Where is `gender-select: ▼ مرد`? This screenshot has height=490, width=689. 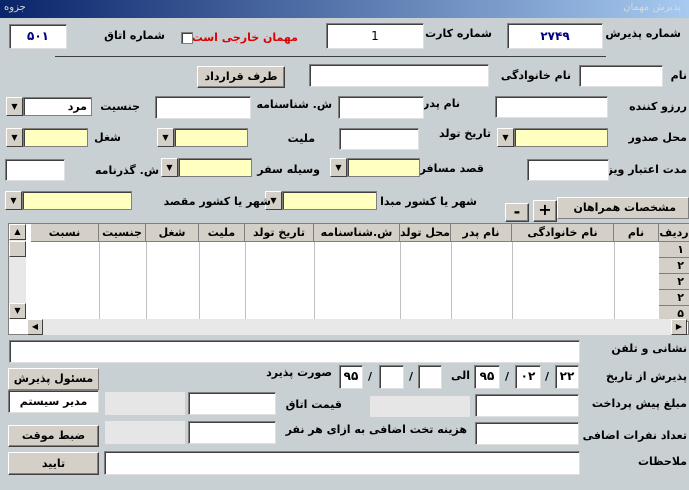
gender-select: ▼ مرد is located at coordinates (49, 106).